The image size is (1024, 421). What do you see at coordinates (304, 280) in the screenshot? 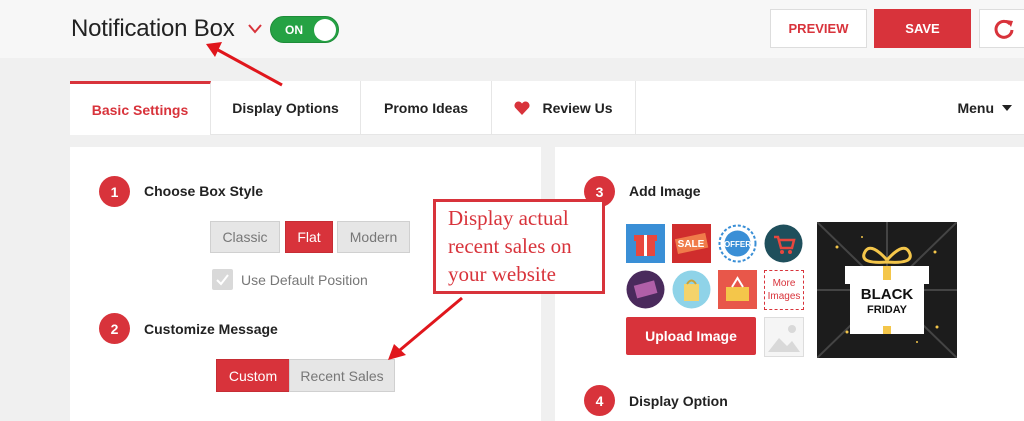
I see `default-position-label: Use Default Position` at bounding box center [304, 280].